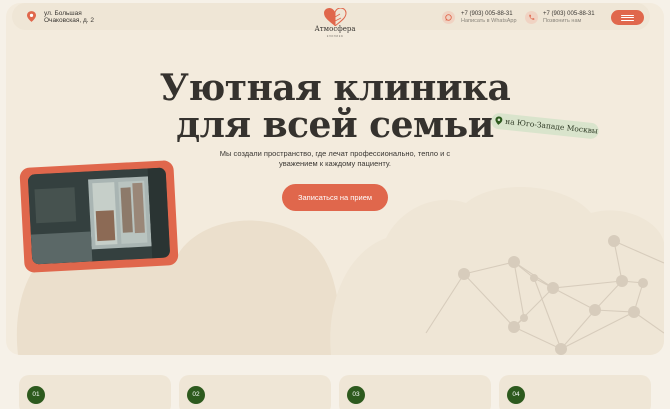 This screenshot has width=670, height=409. What do you see at coordinates (69, 17) in the screenshot?
I see `clinic-address: ул. Большая Очаковская, д. 2` at bounding box center [69, 17].